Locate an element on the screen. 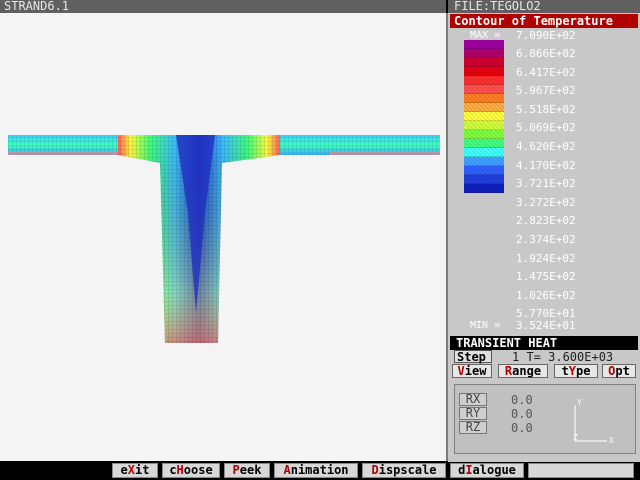 Image resolution: width=640 pixels, height=480 pixels. dialogue-button: dIalogue is located at coordinates (487, 470).